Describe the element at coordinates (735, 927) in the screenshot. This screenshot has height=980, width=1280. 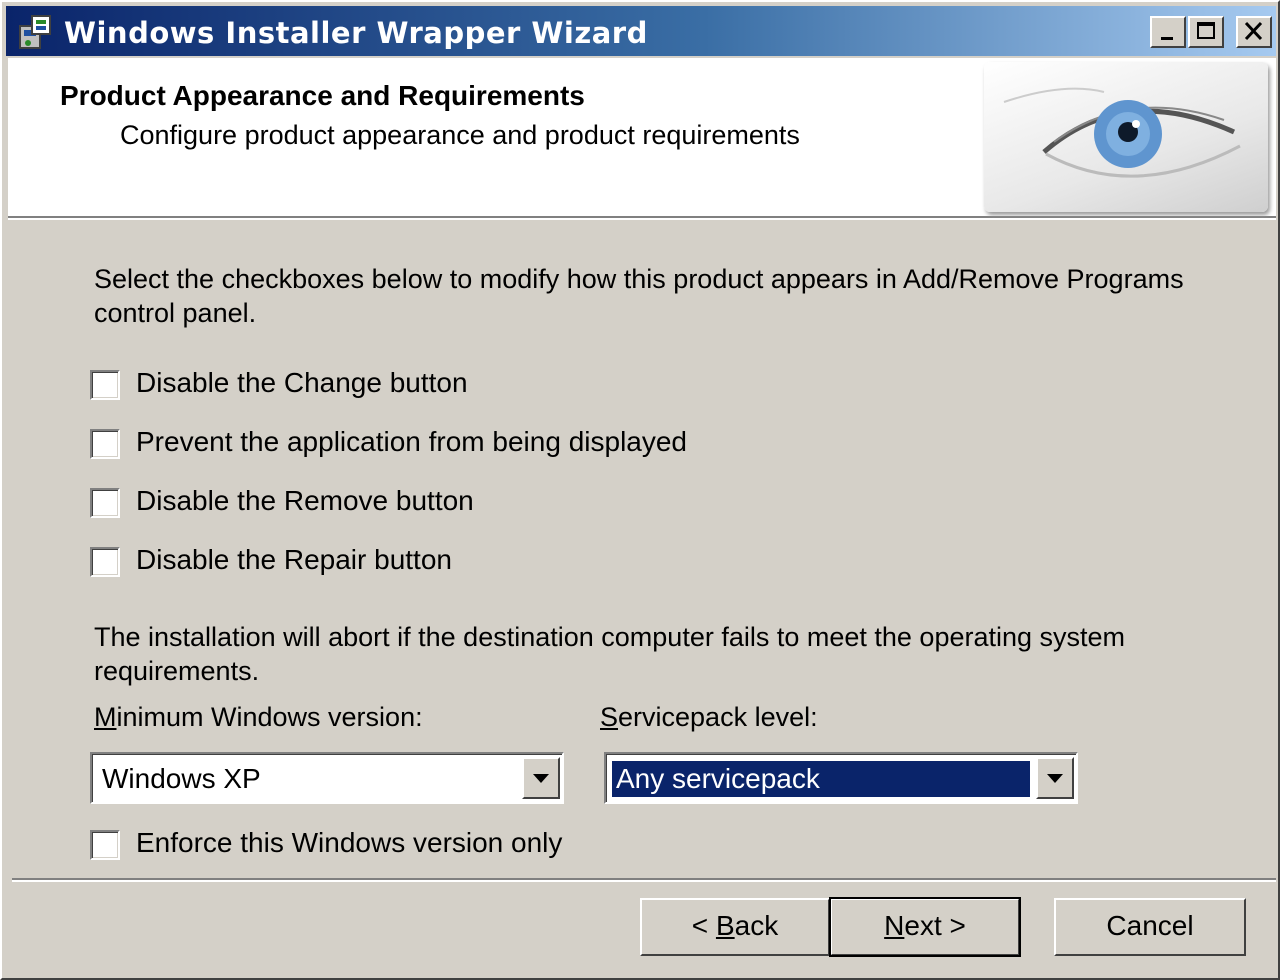
I see `back-button: < Back` at that location.